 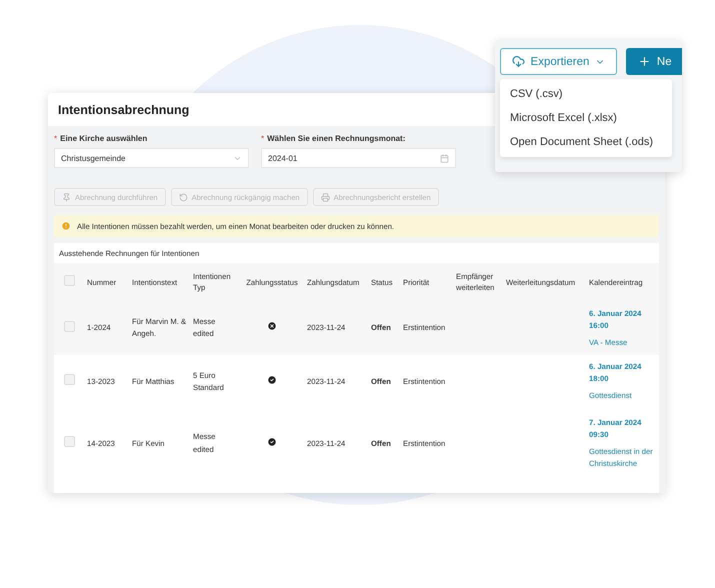 What do you see at coordinates (183, 197) in the screenshot?
I see `undo-icon` at bounding box center [183, 197].